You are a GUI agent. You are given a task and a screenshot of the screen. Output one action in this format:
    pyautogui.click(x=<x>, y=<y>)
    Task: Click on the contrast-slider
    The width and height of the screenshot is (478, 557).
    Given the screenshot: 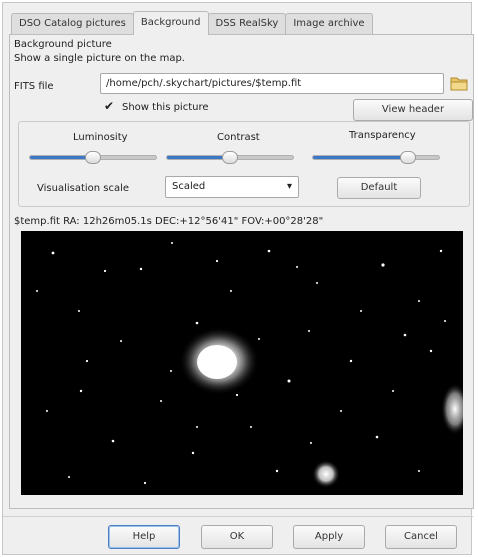 What is the action you would take?
    pyautogui.click(x=230, y=157)
    